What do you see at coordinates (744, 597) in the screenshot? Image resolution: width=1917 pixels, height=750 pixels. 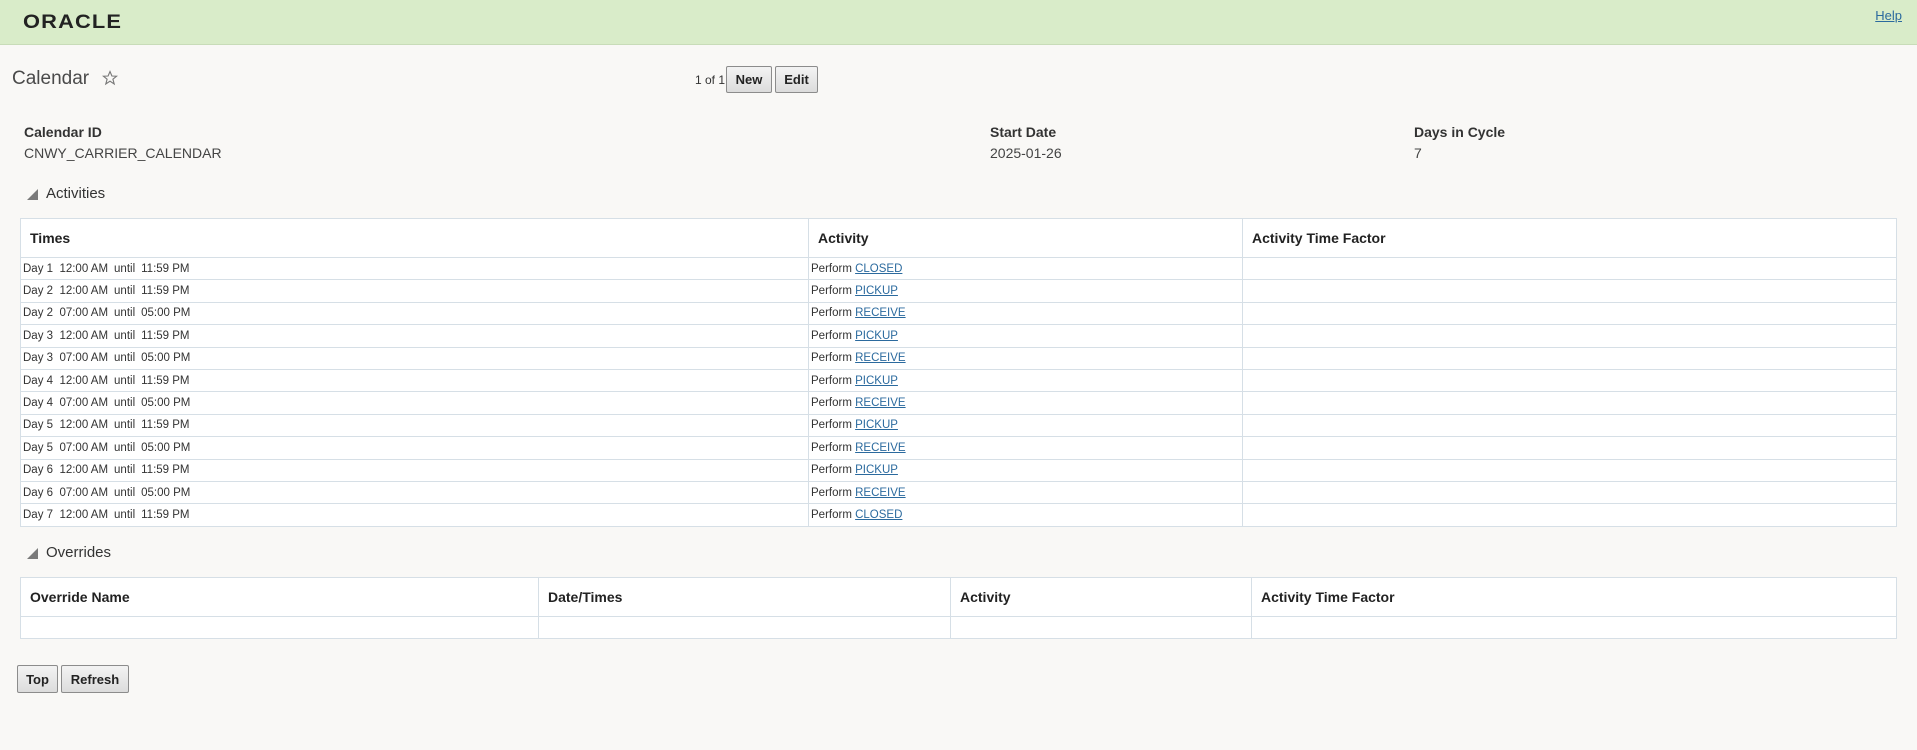 I see `column-header-date-times: Date/Times` at bounding box center [744, 597].